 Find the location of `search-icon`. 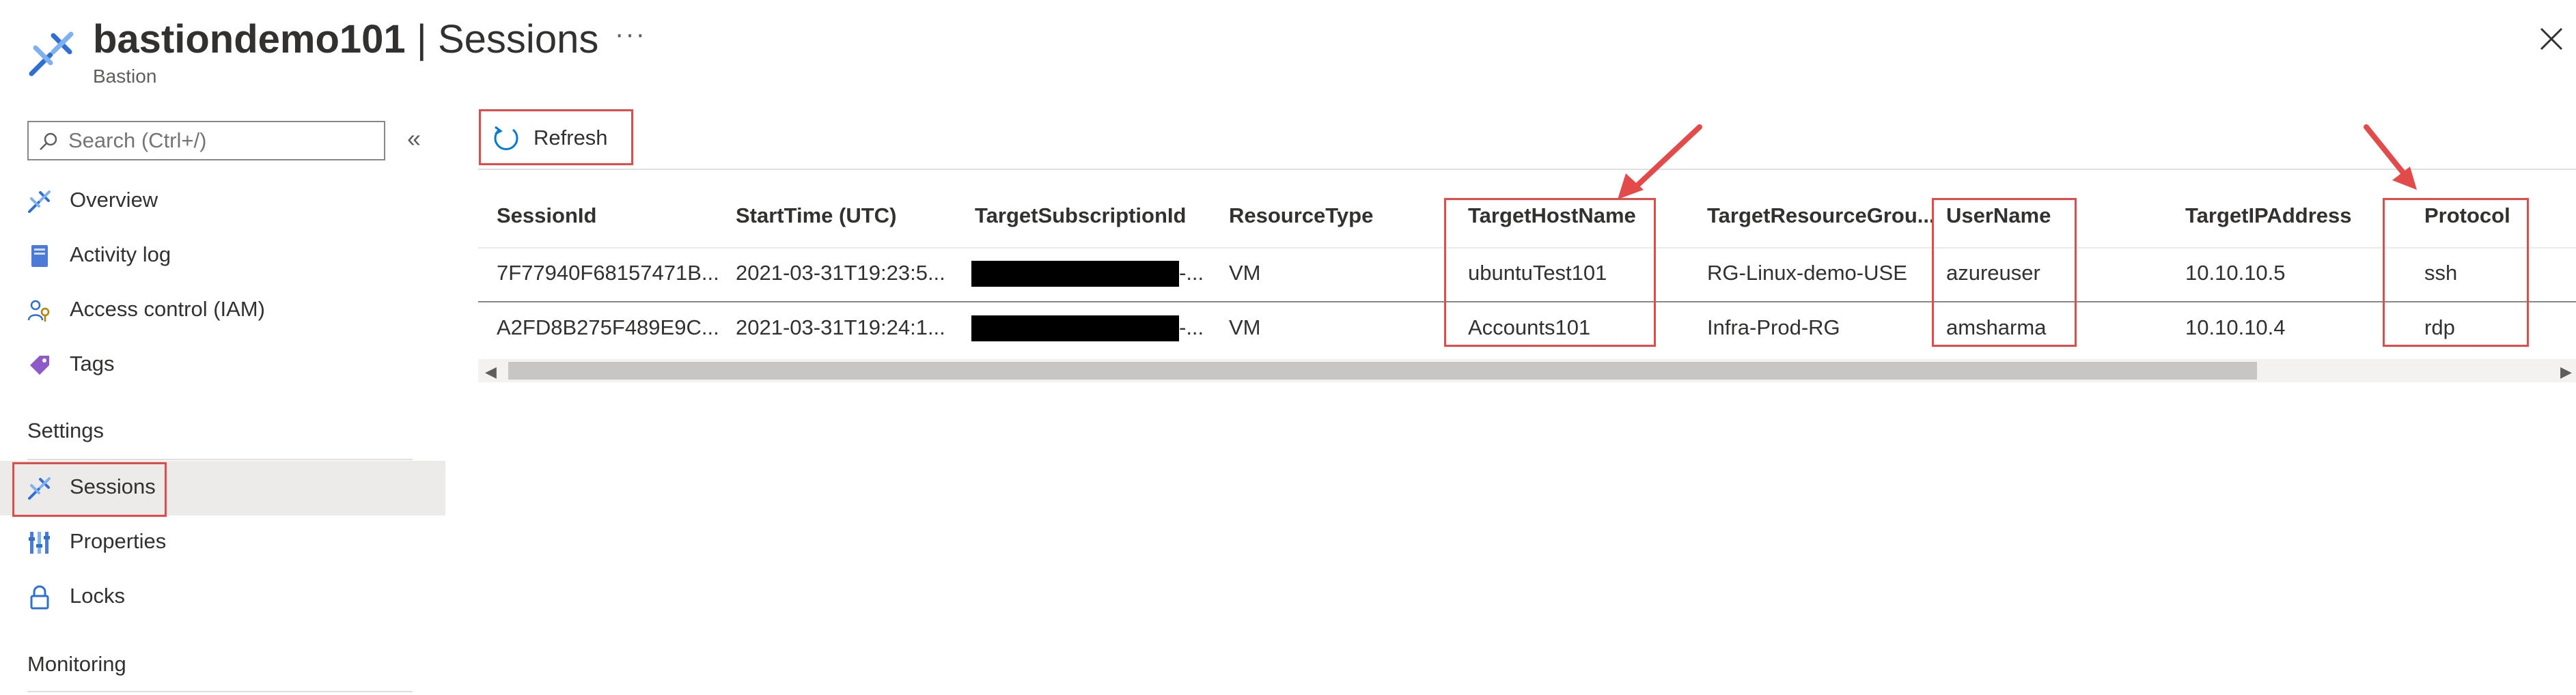

search-icon is located at coordinates (48, 141).